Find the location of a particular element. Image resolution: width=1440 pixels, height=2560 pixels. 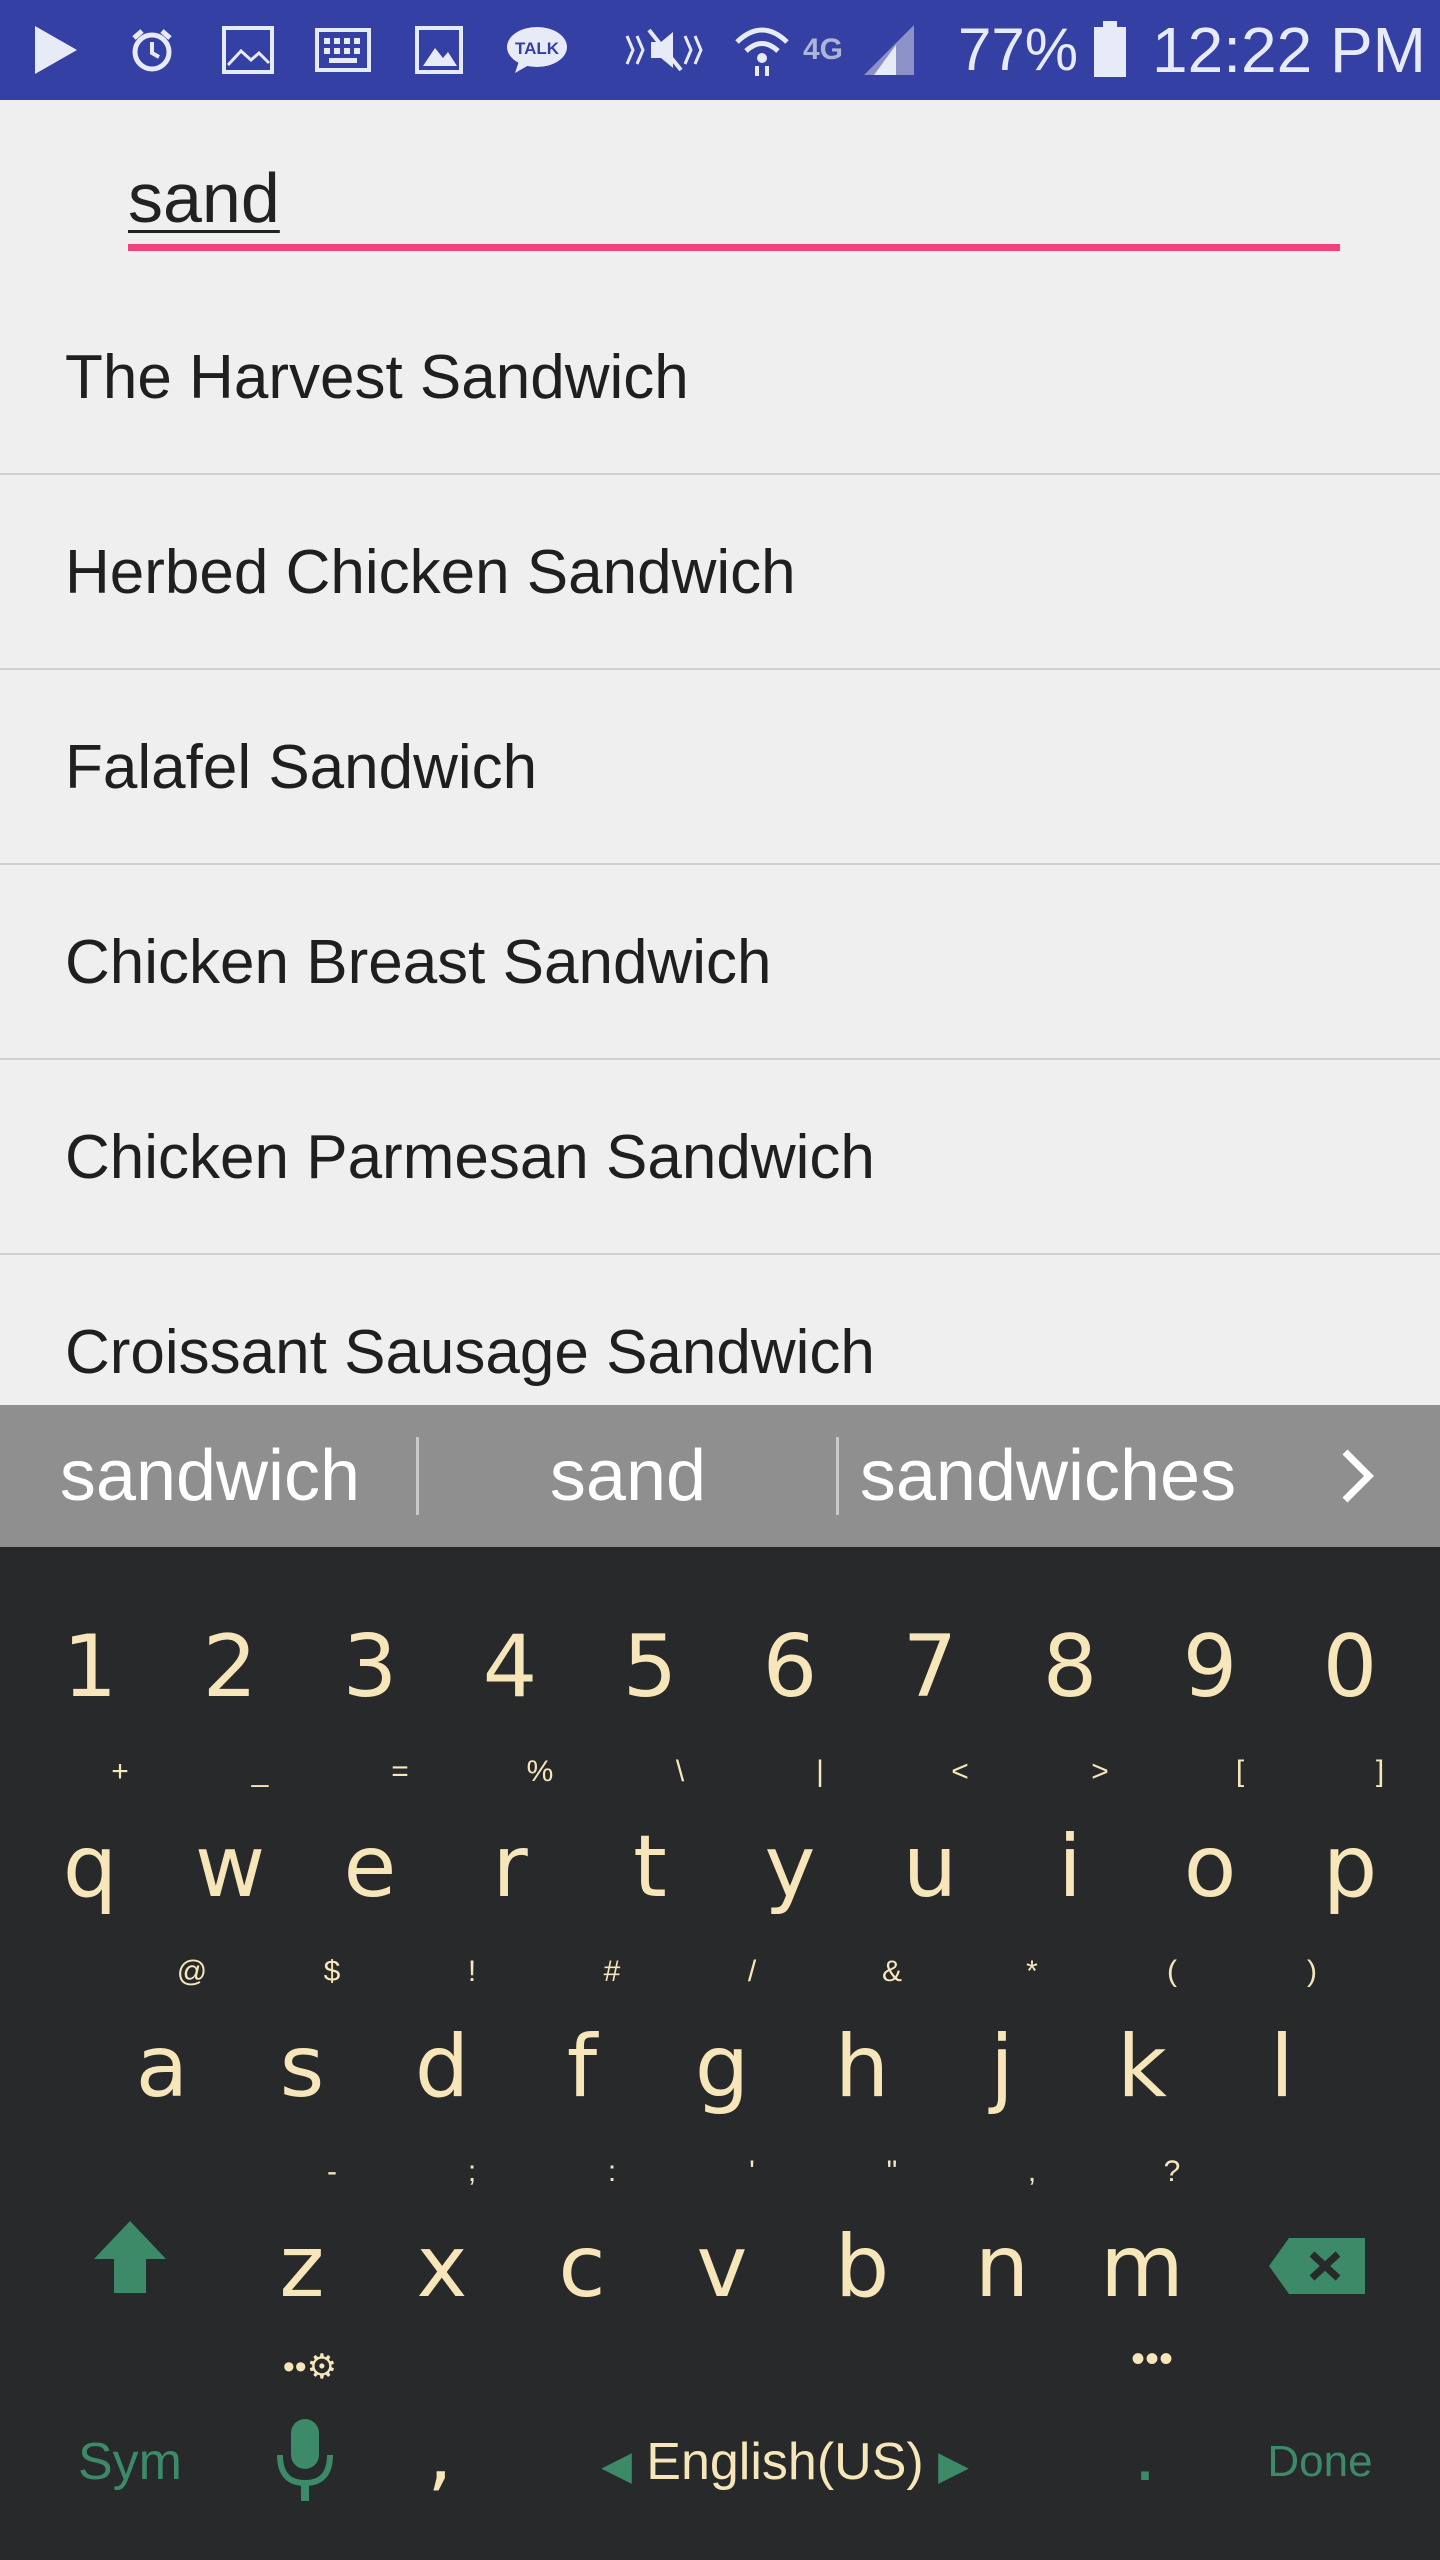

list-item: Chicken Breast Sandwich is located at coordinates (720, 962).